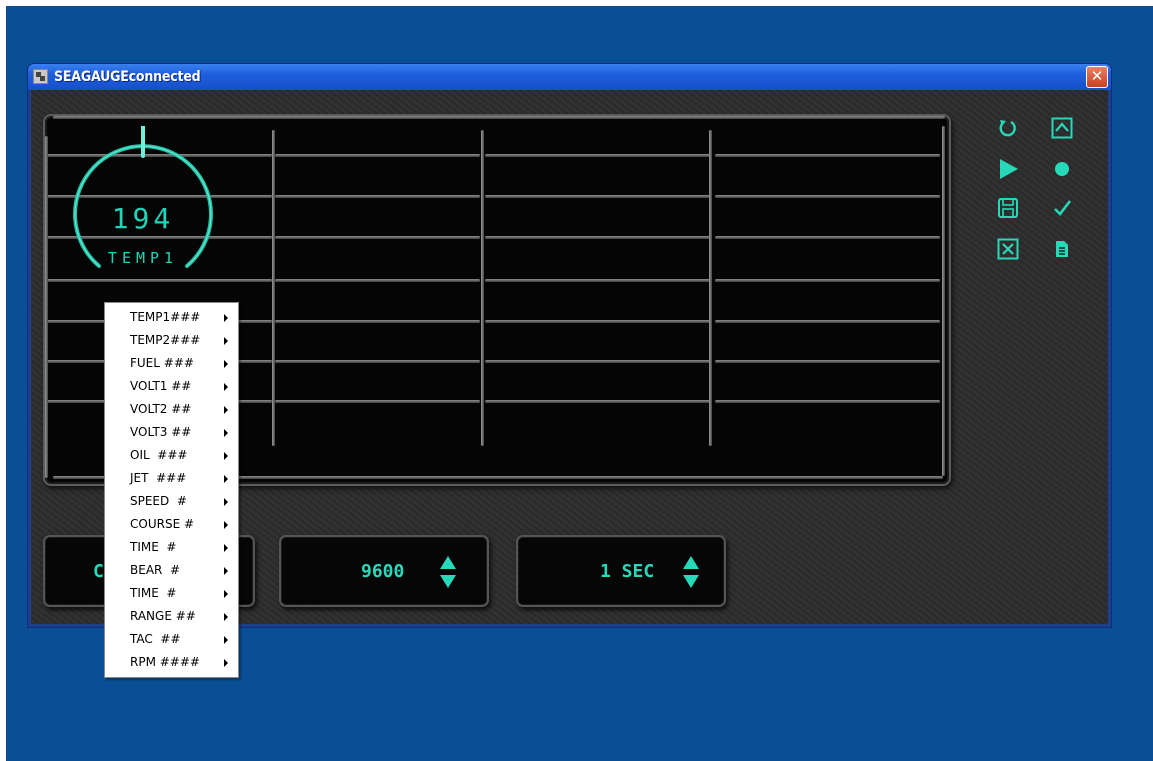 The height and width of the screenshot is (761, 1153). What do you see at coordinates (127, 77) in the screenshot?
I see `window-title: SEAGAUGEconnected` at bounding box center [127, 77].